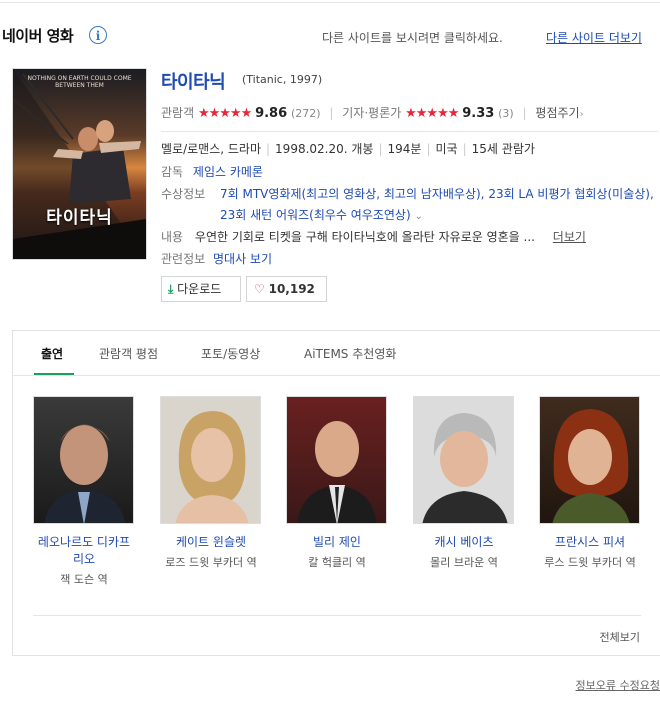 The height and width of the screenshot is (711, 660). I want to click on tab-bar: 출연 관람객 평점 포토/동영상 AiTEMS 추천영화, so click(336, 353).